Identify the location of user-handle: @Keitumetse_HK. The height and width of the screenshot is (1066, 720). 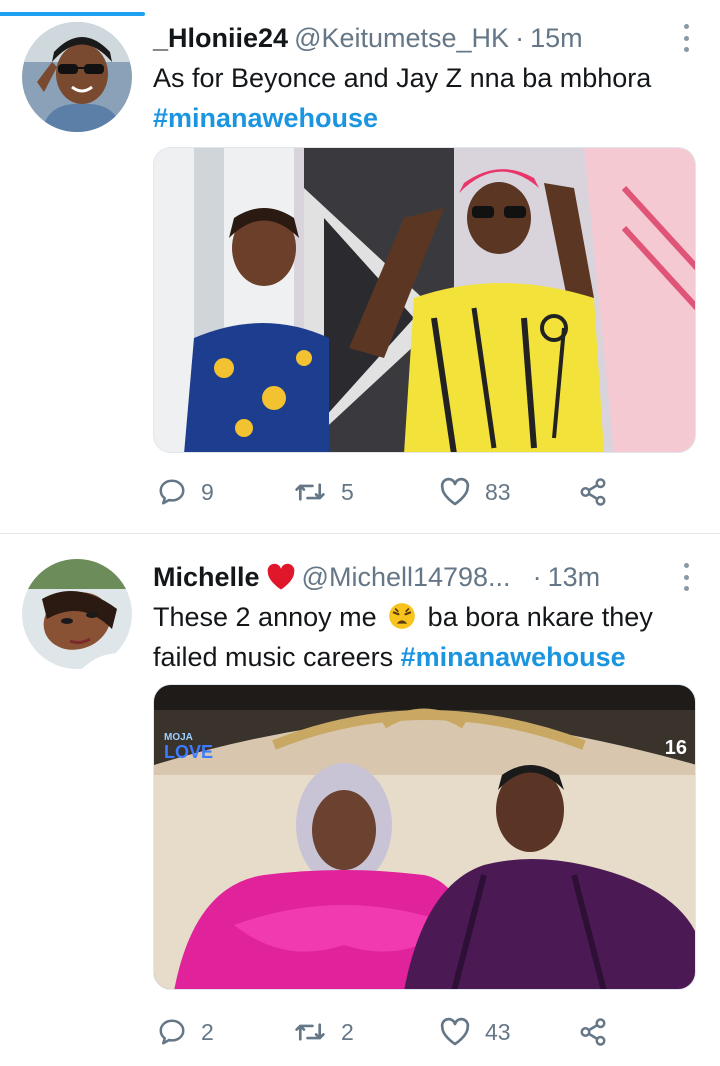
(401, 38).